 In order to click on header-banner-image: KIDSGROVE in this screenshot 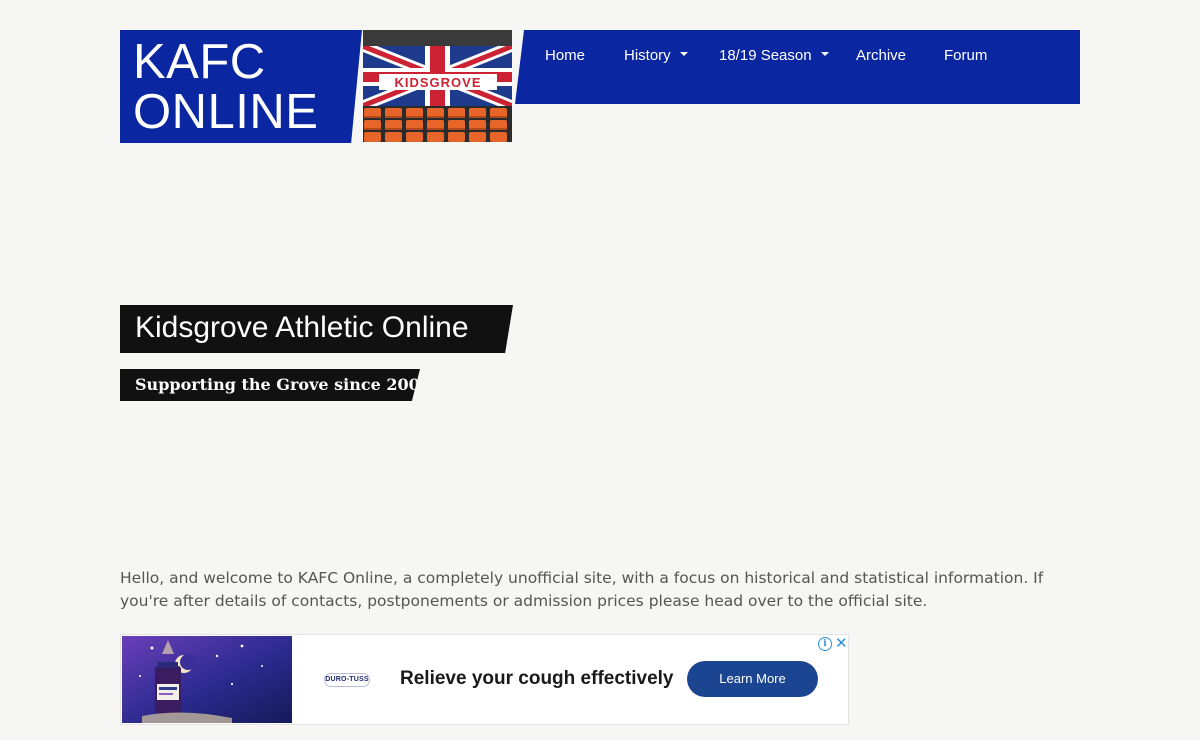, I will do `click(437, 86)`.